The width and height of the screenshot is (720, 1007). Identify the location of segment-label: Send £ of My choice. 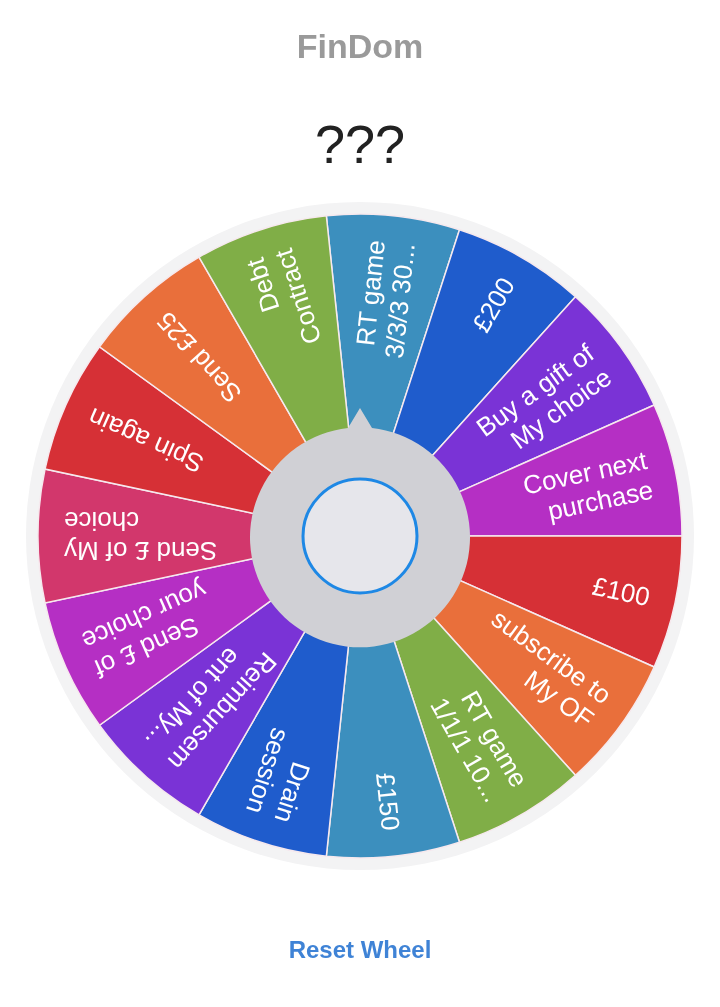
(141, 536).